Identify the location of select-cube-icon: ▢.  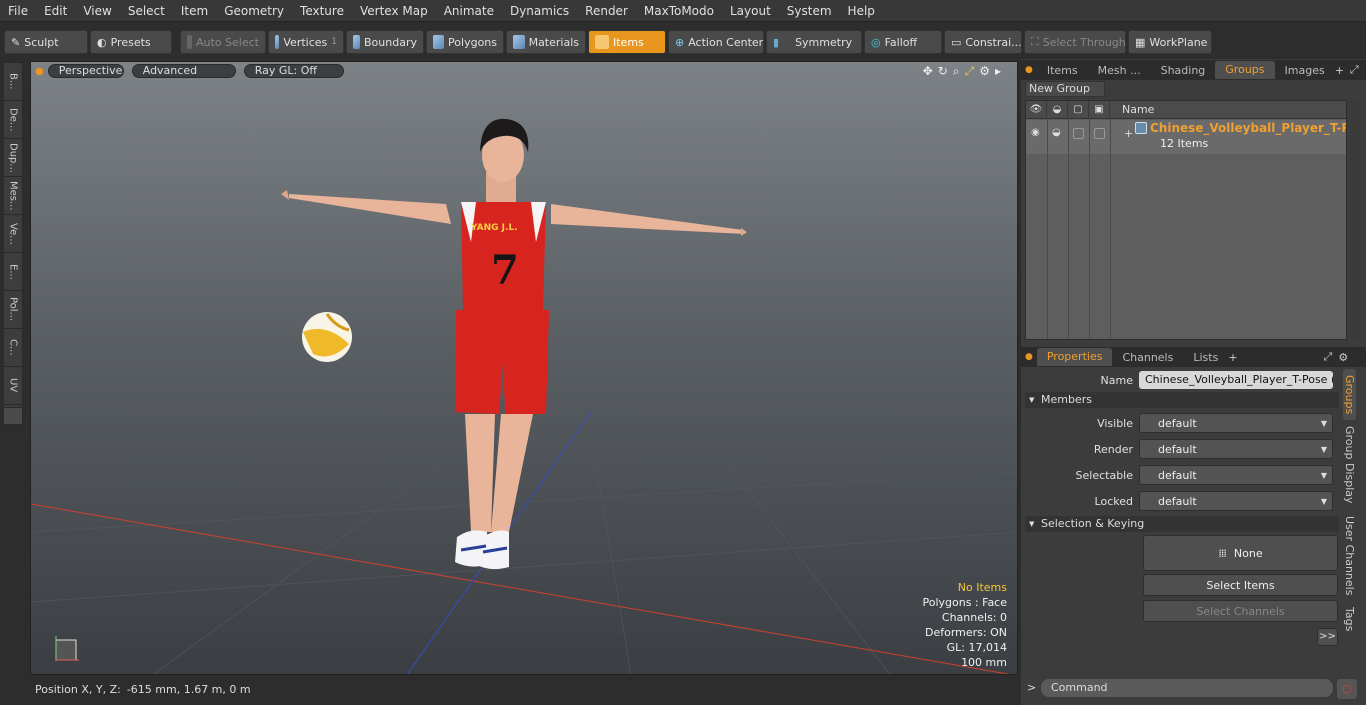
(1078, 109).